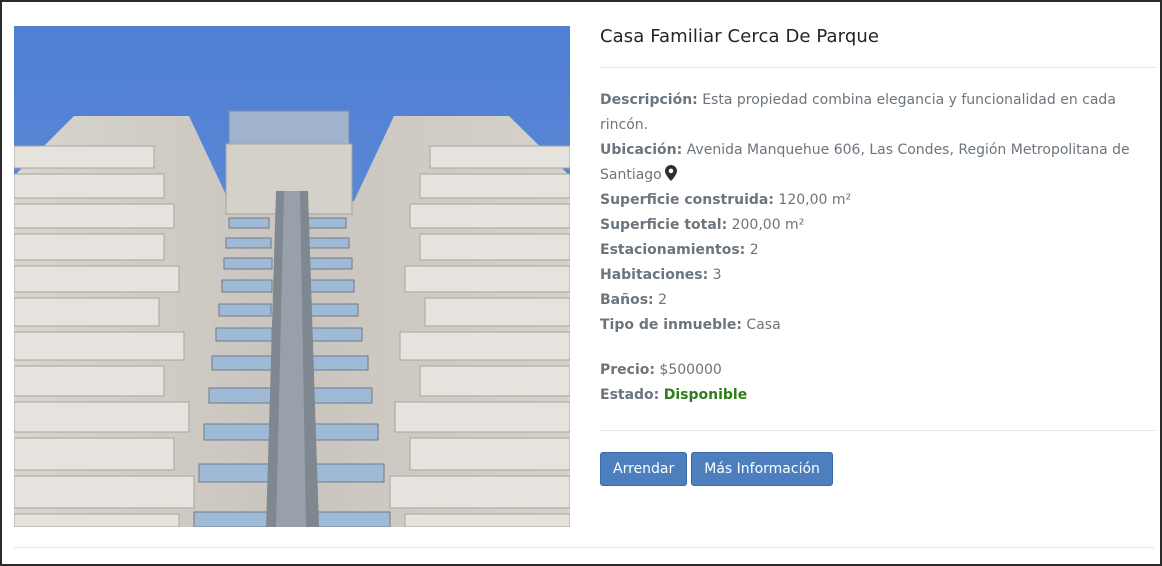  I want to click on status-label: Estado:, so click(630, 395).